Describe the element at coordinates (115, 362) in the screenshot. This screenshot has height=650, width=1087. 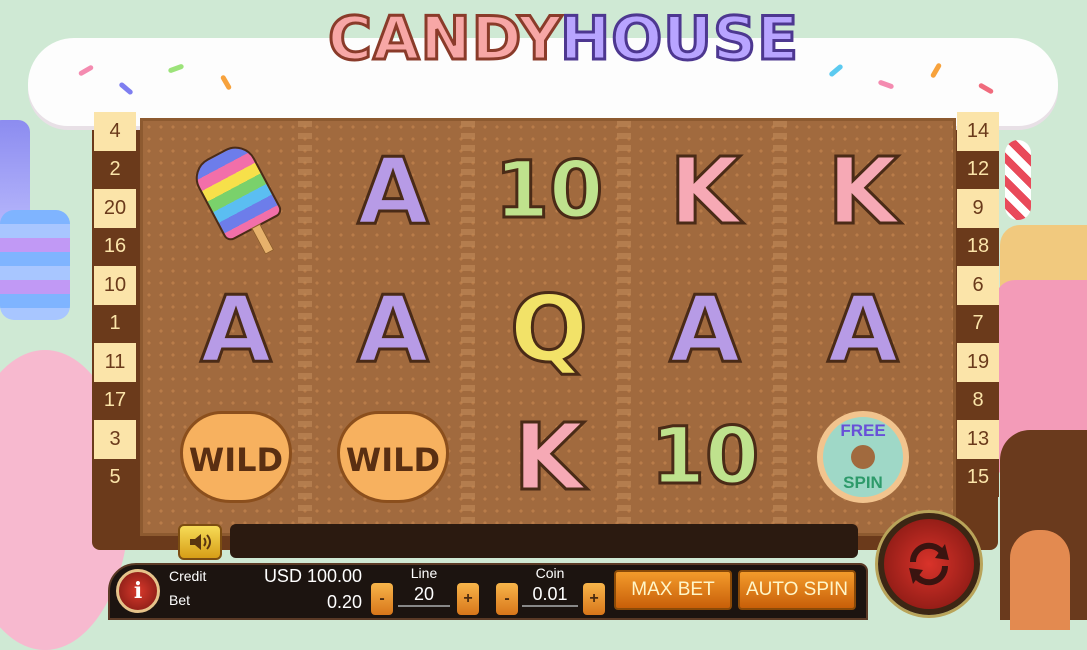
I see `payline-number: 11` at that location.